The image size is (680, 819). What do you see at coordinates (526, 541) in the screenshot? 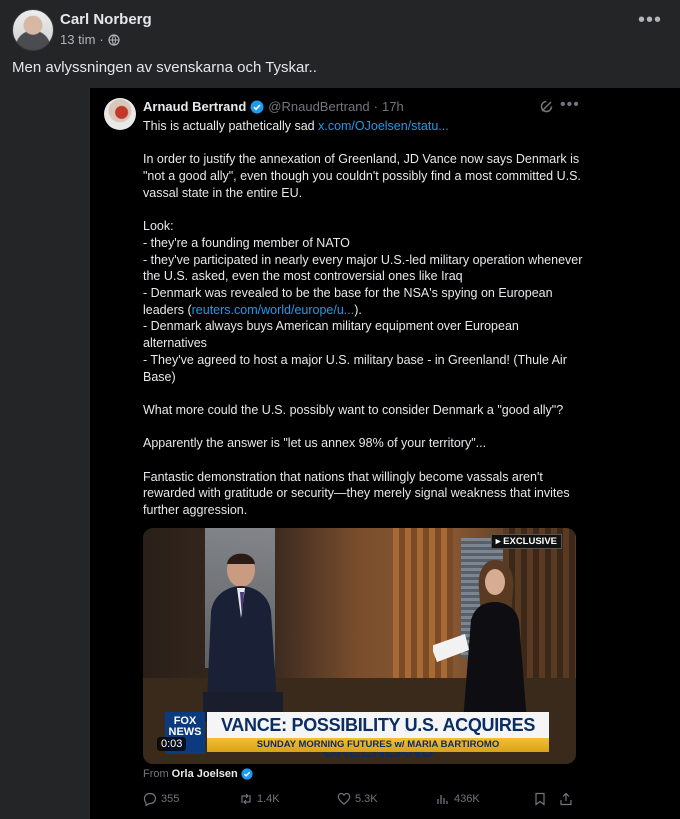
I see `exclusive-badge: ▸ EXCLUSIVE` at bounding box center [526, 541].